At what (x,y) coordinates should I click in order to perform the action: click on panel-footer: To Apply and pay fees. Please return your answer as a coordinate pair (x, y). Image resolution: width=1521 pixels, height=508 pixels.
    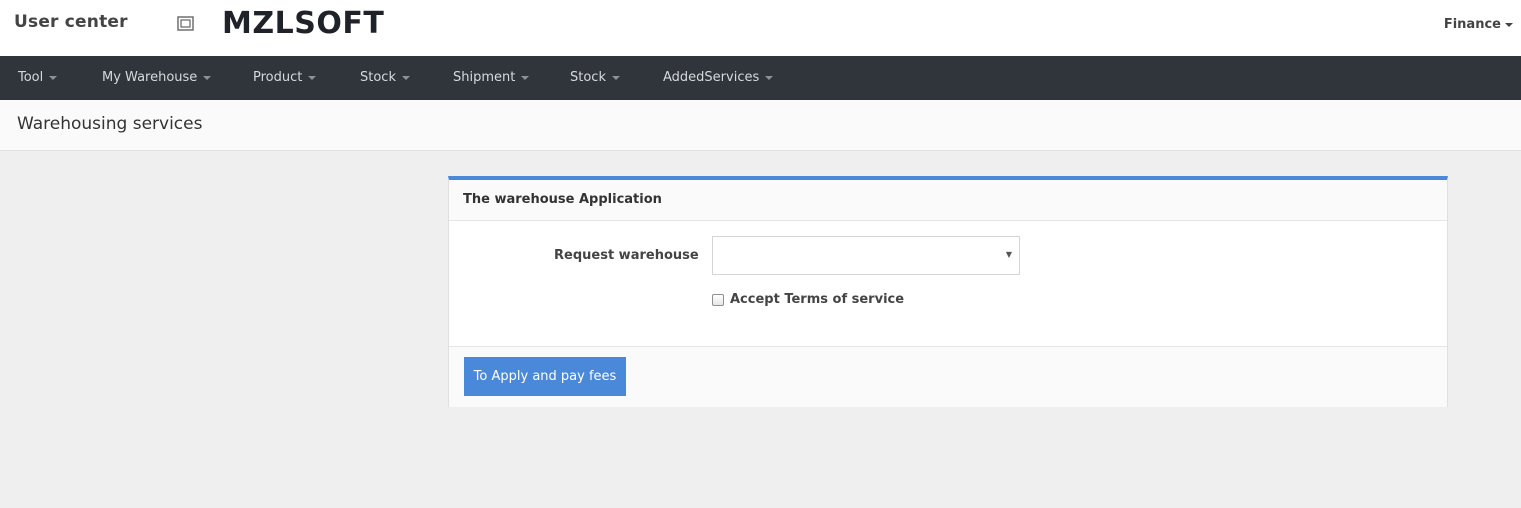
    Looking at the image, I should click on (948, 376).